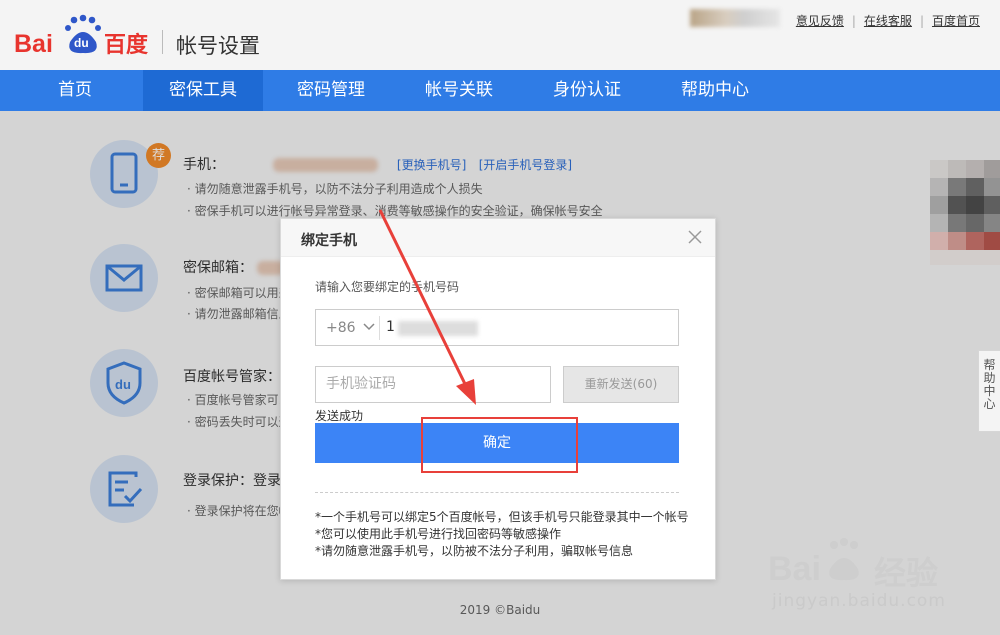 The height and width of the screenshot is (635, 1000). Describe the element at coordinates (859, 601) in the screenshot. I see `watermark-url: jingyan.baidu.com` at that location.